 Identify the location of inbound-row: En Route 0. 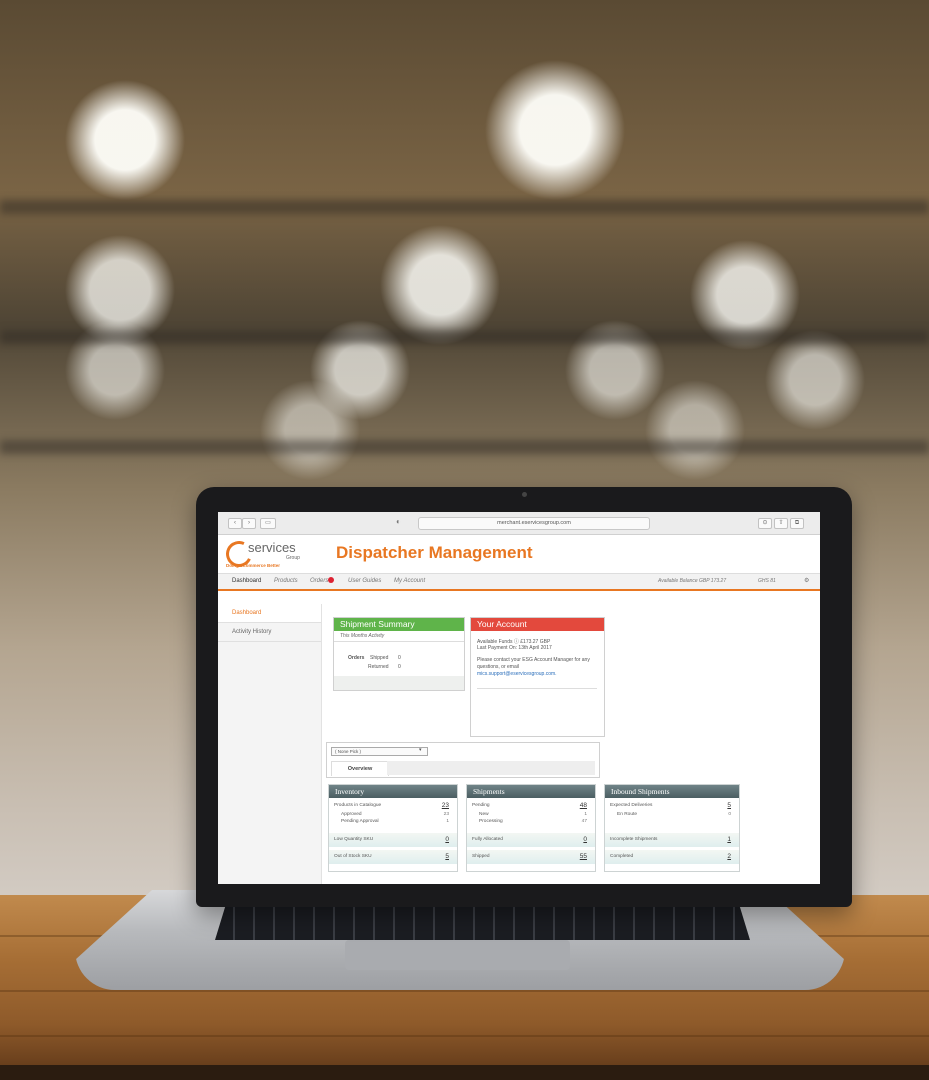
(672, 815).